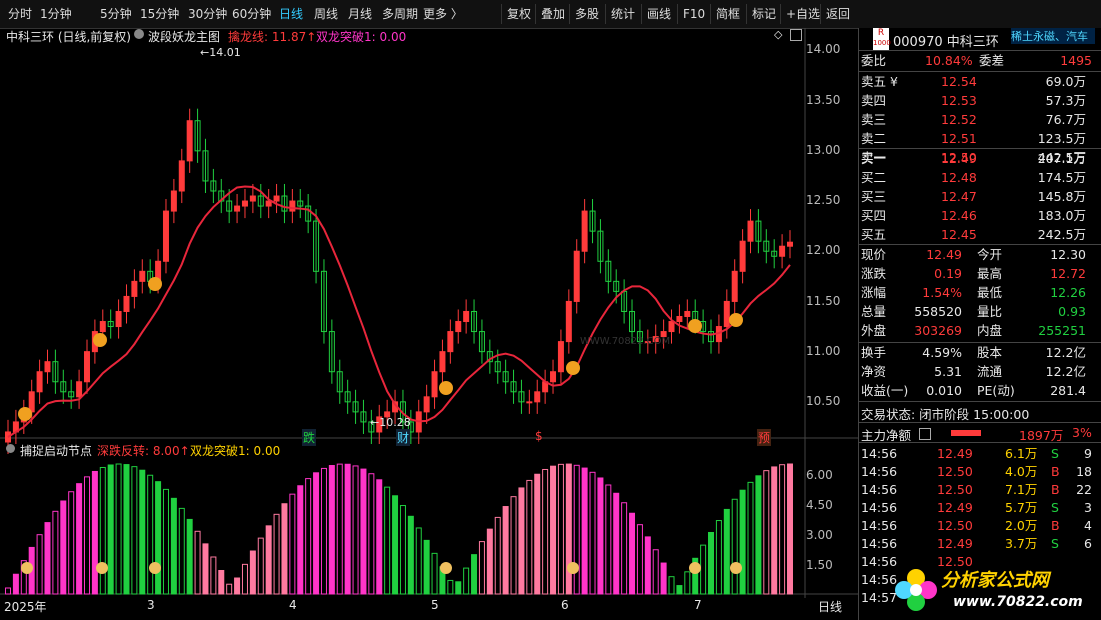  Describe the element at coordinates (980, 342) in the screenshot. I see `divider` at that location.